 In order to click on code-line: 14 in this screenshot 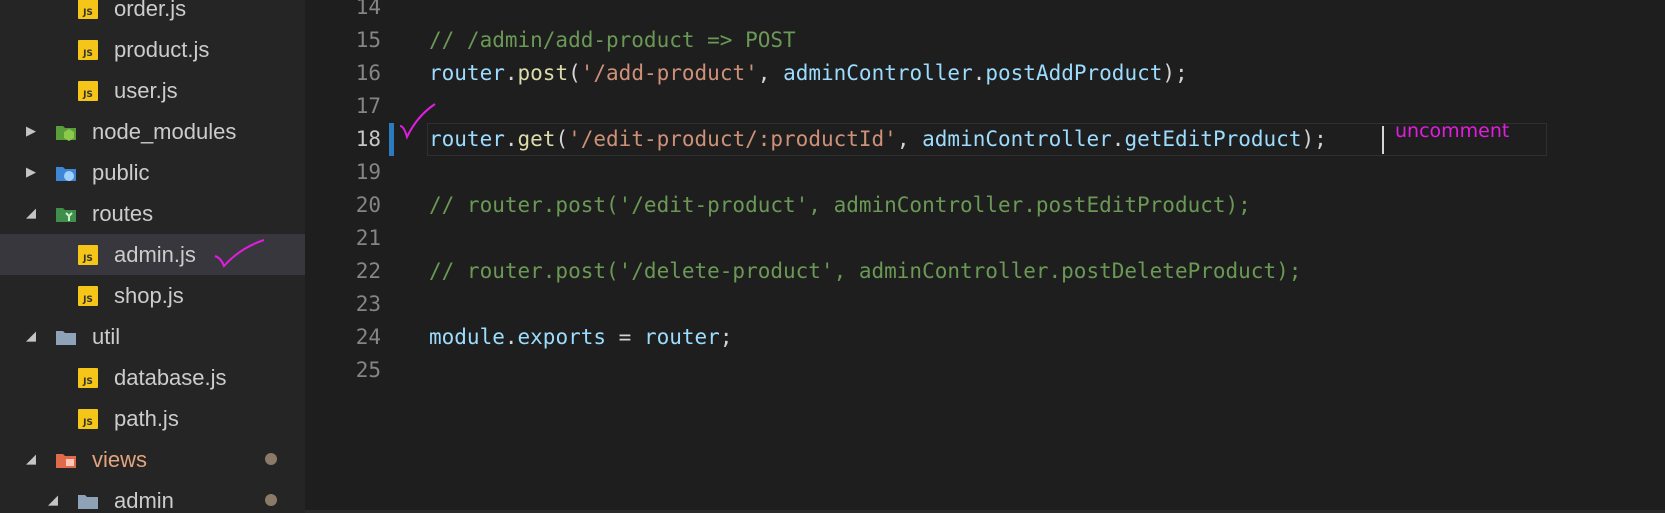, I will do `click(985, 12)`.